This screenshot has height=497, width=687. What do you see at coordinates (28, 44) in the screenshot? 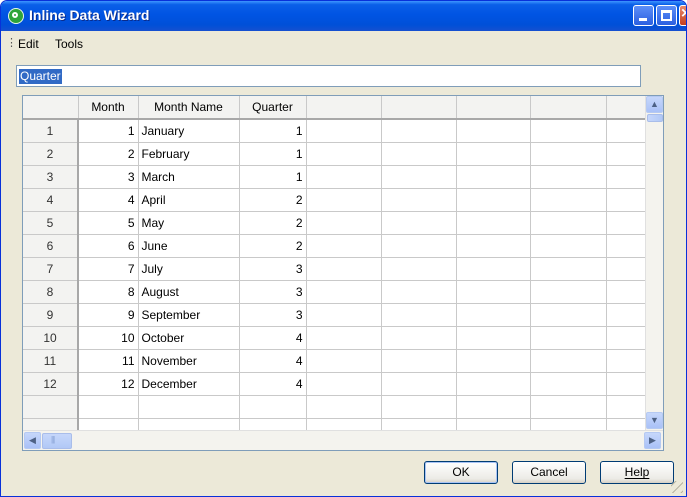
I see `menu-edit: Edit` at bounding box center [28, 44].